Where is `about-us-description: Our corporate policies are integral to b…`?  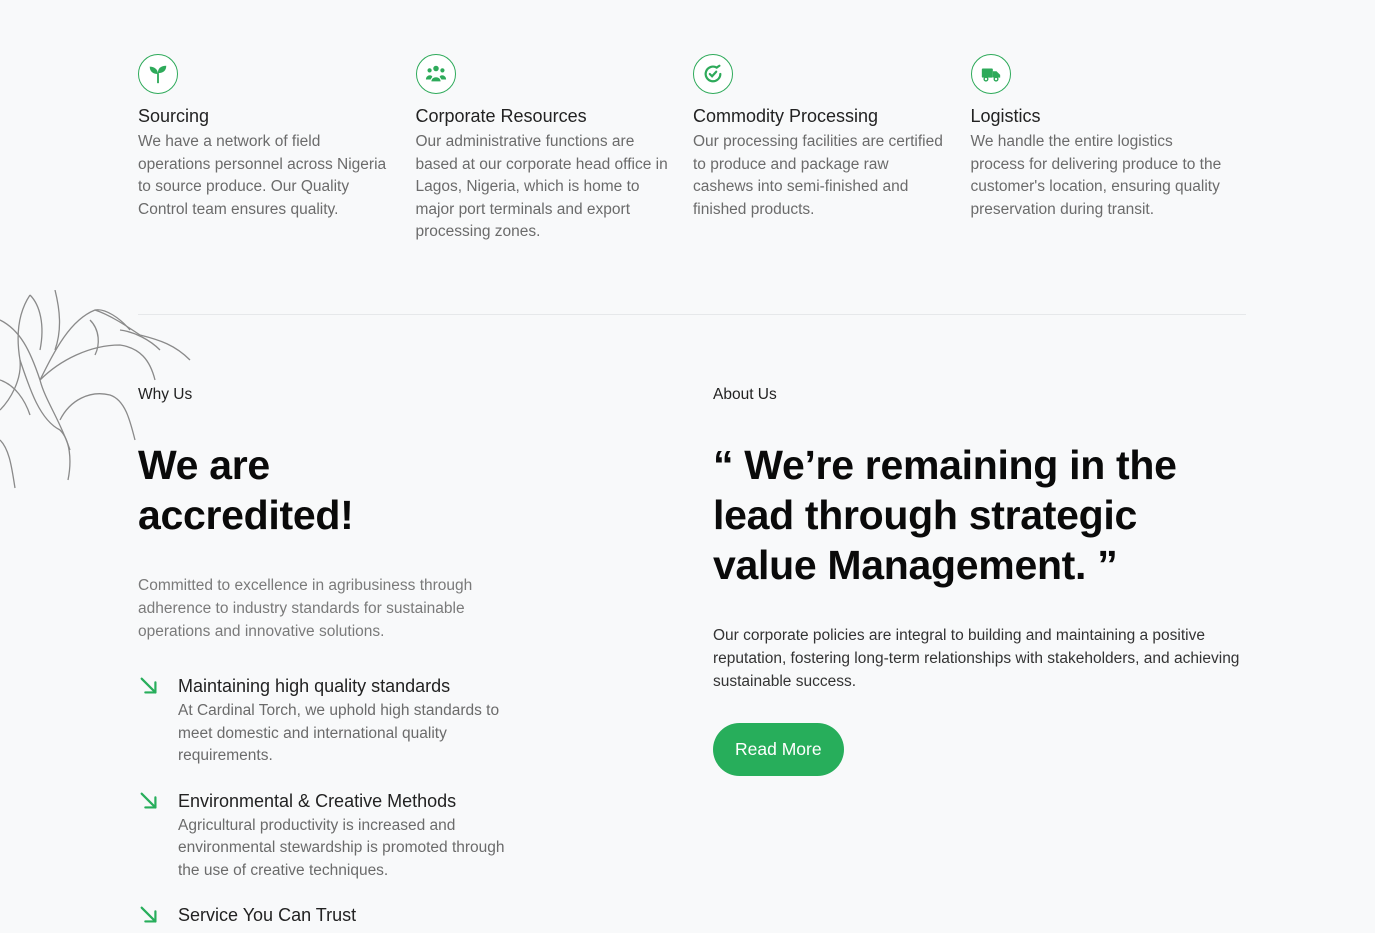 about-us-description: Our corporate policies are integral to b… is located at coordinates (976, 658).